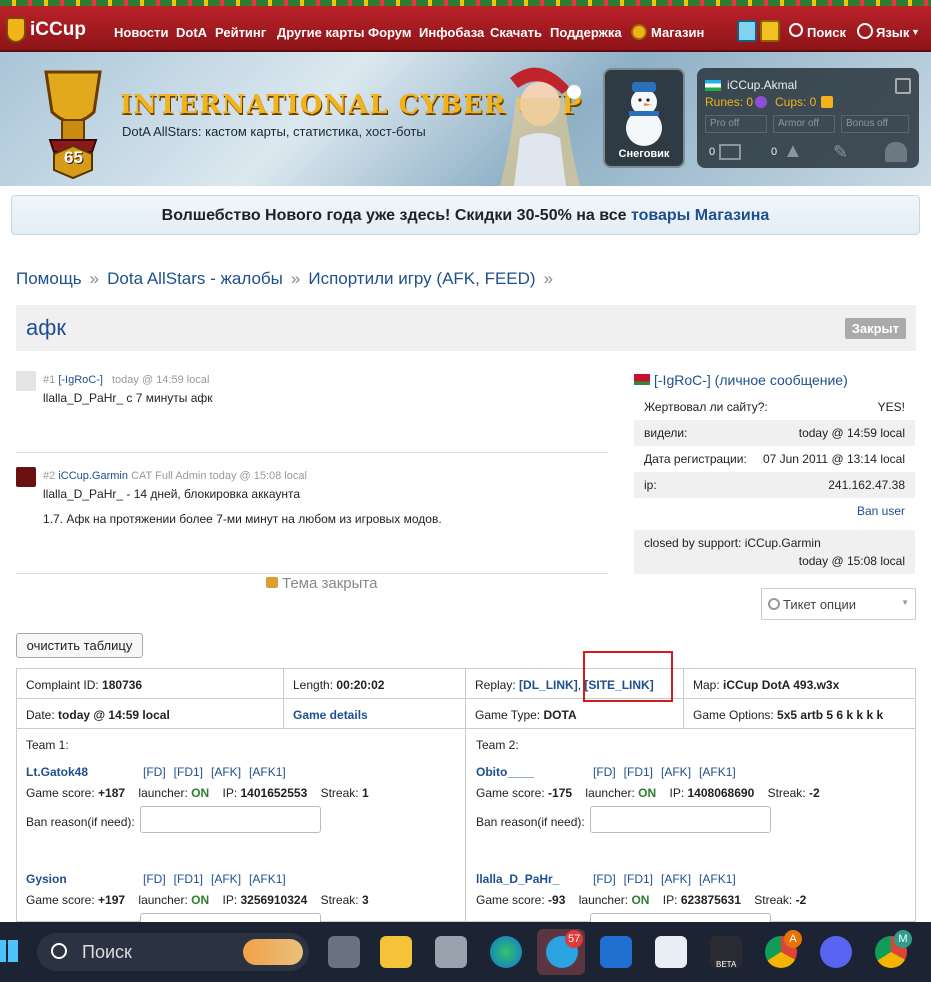 This screenshot has width=931, height=982. I want to click on snowman-avatar: Снеговик, so click(644, 118).